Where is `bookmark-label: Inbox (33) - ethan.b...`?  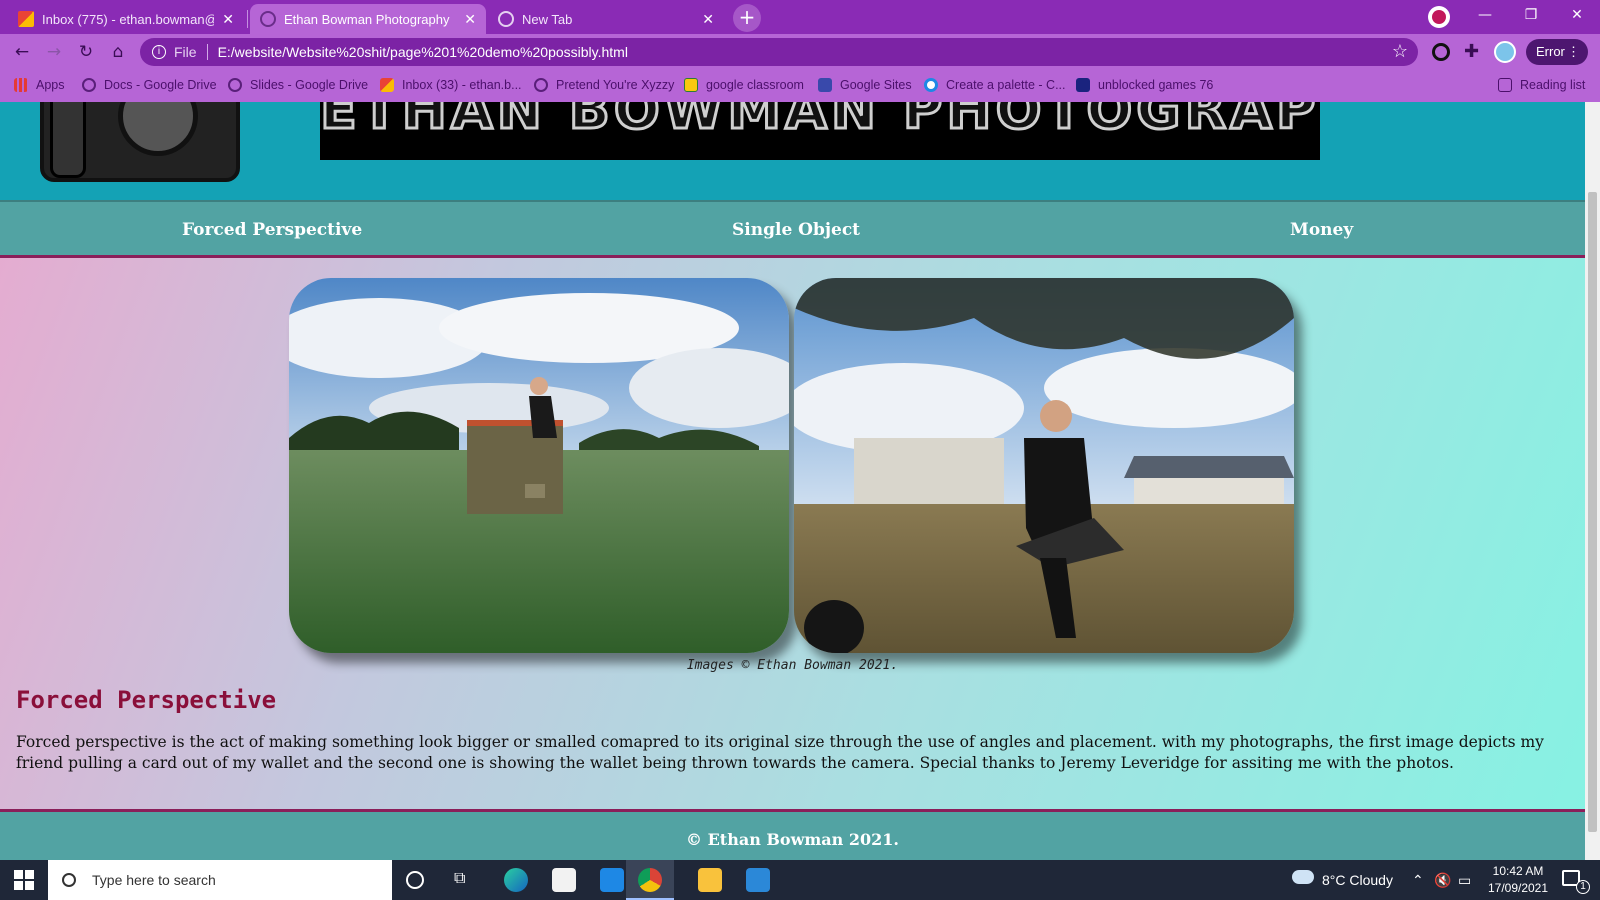
bookmark-label: Inbox (33) - ethan.b... is located at coordinates (462, 85).